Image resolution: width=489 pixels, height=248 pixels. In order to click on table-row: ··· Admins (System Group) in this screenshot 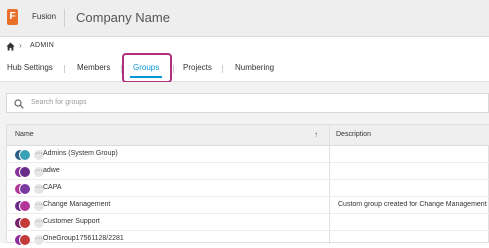, I will do `click(248, 154)`.